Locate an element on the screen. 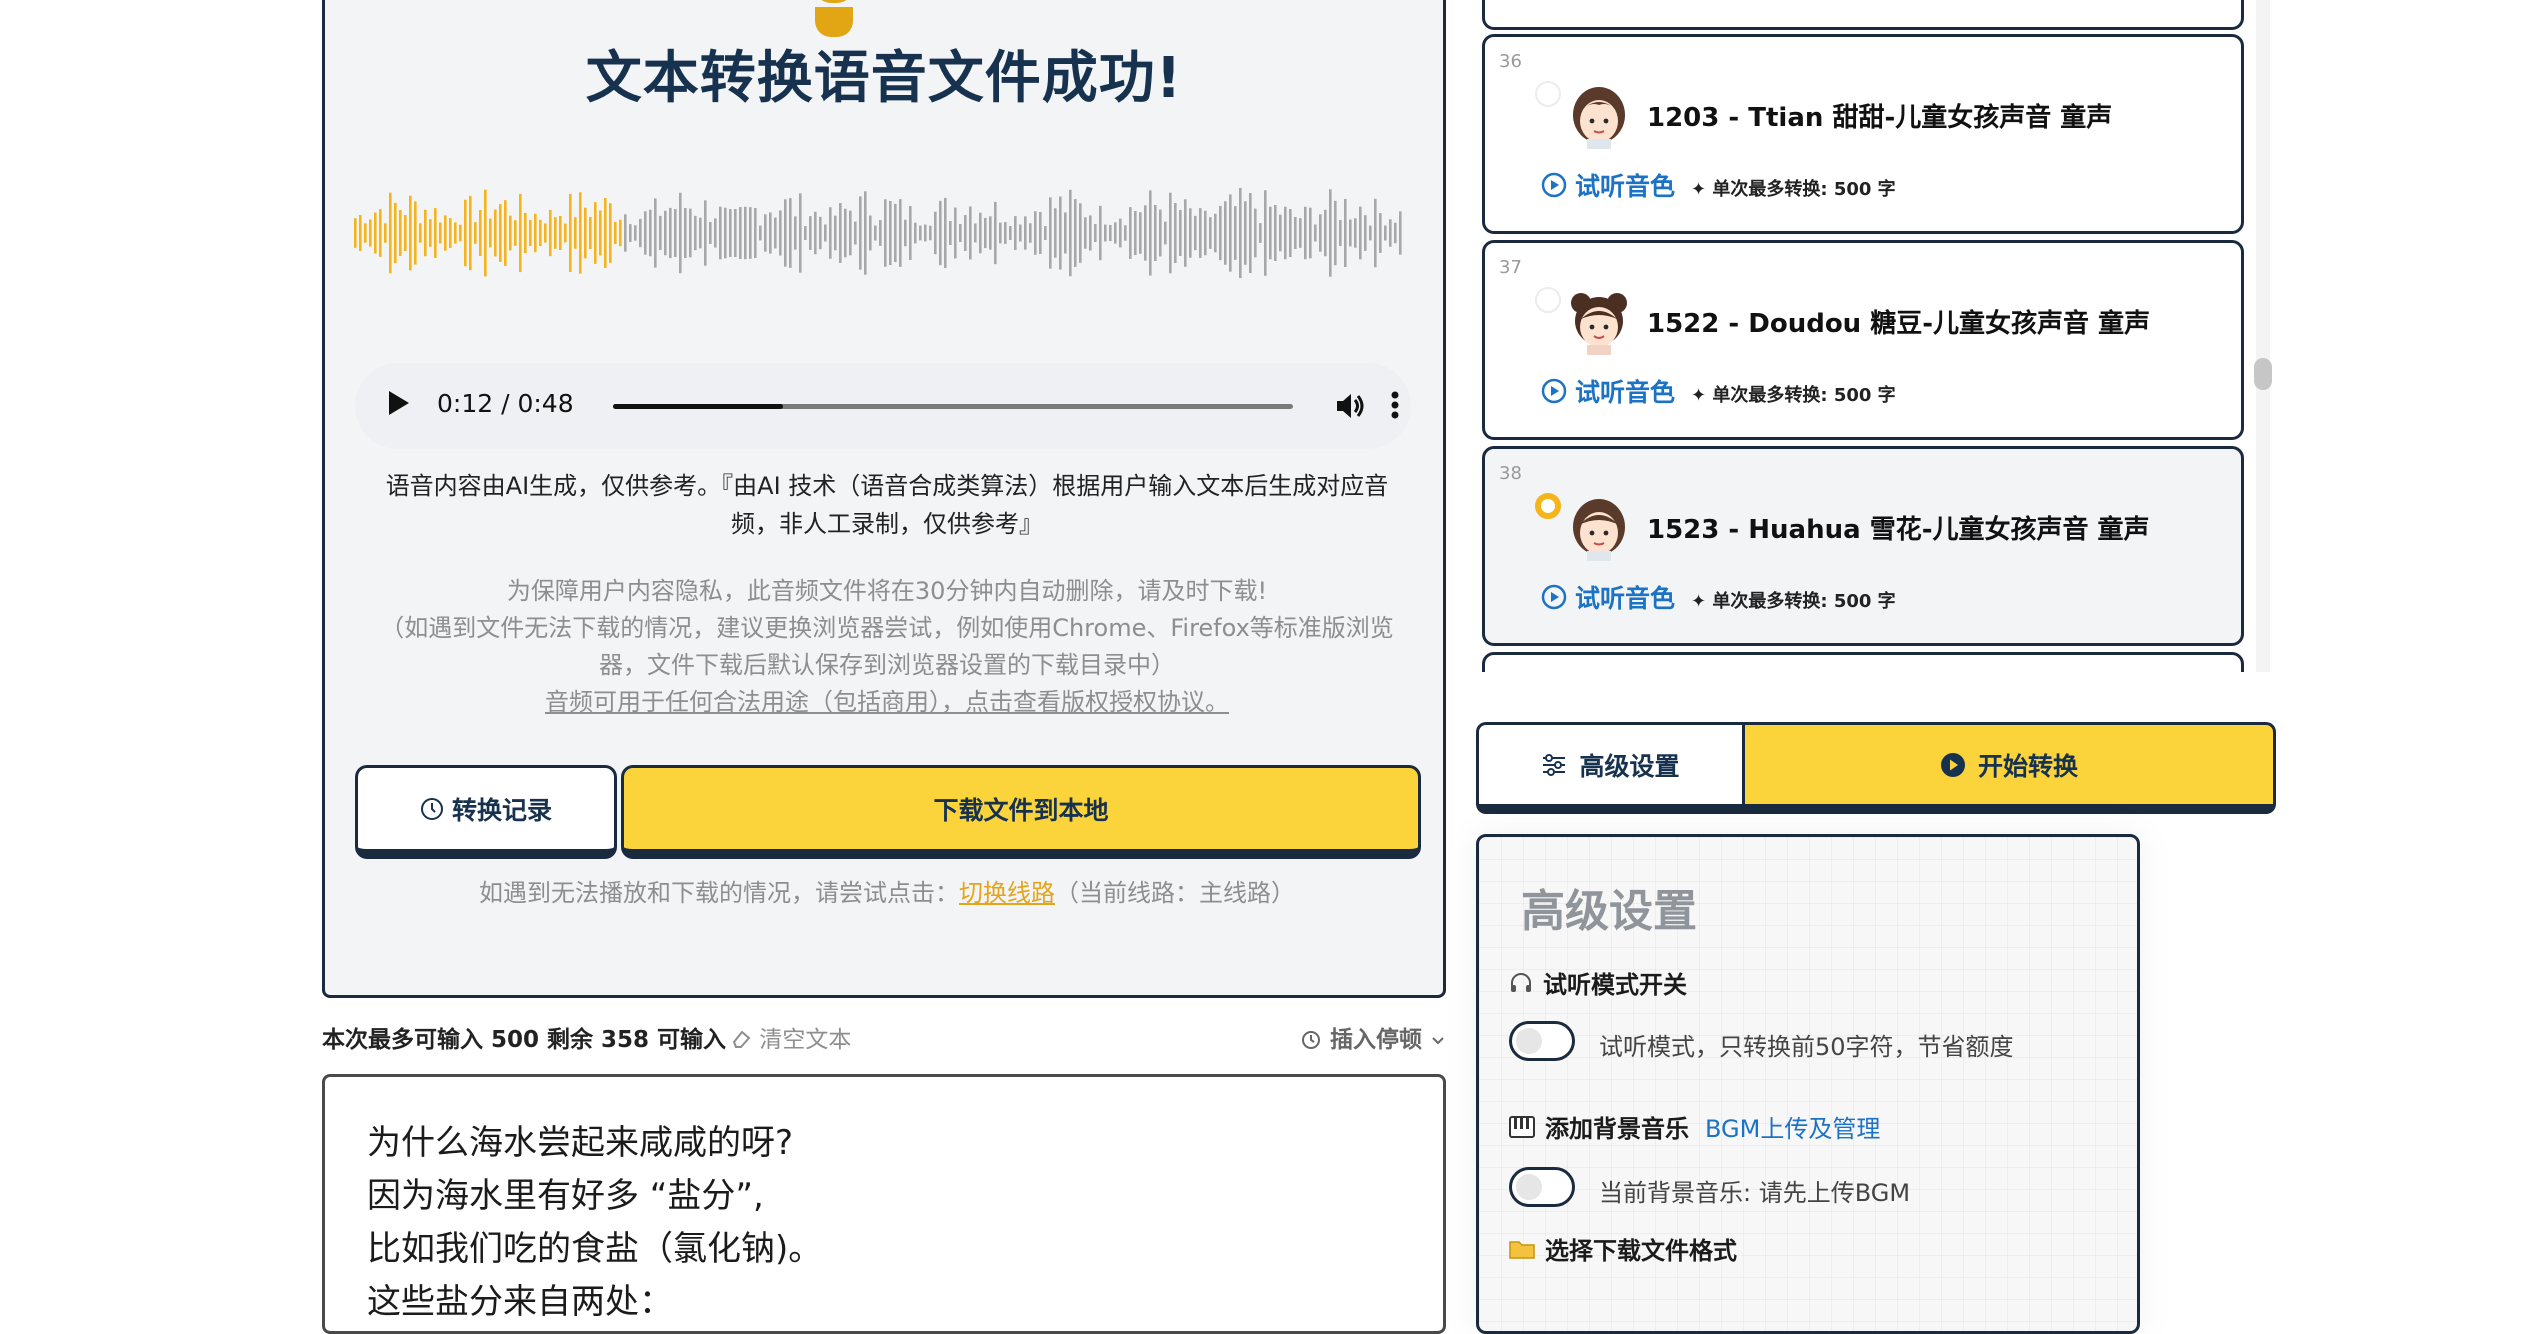 This screenshot has width=2526, height=1334. preview-voice-label: 试听音色 is located at coordinates (1625, 186).